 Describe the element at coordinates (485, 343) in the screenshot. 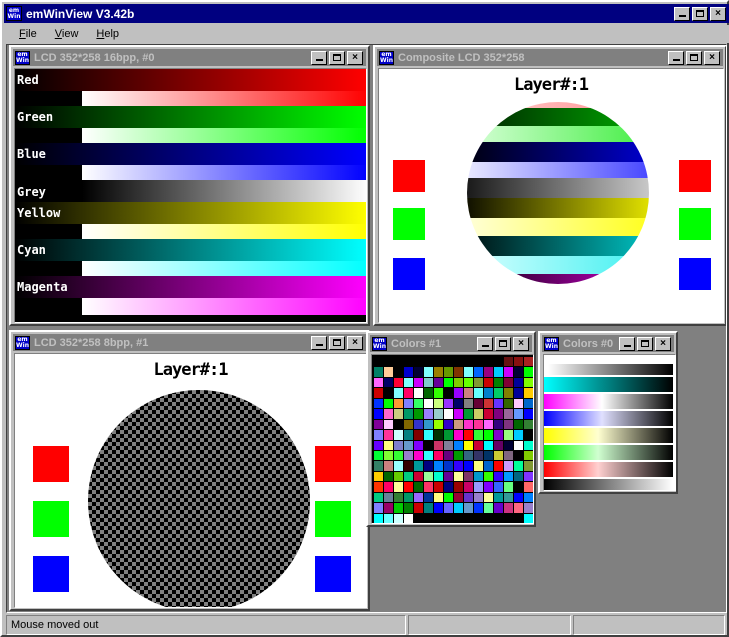

I see `minimize-button` at that location.